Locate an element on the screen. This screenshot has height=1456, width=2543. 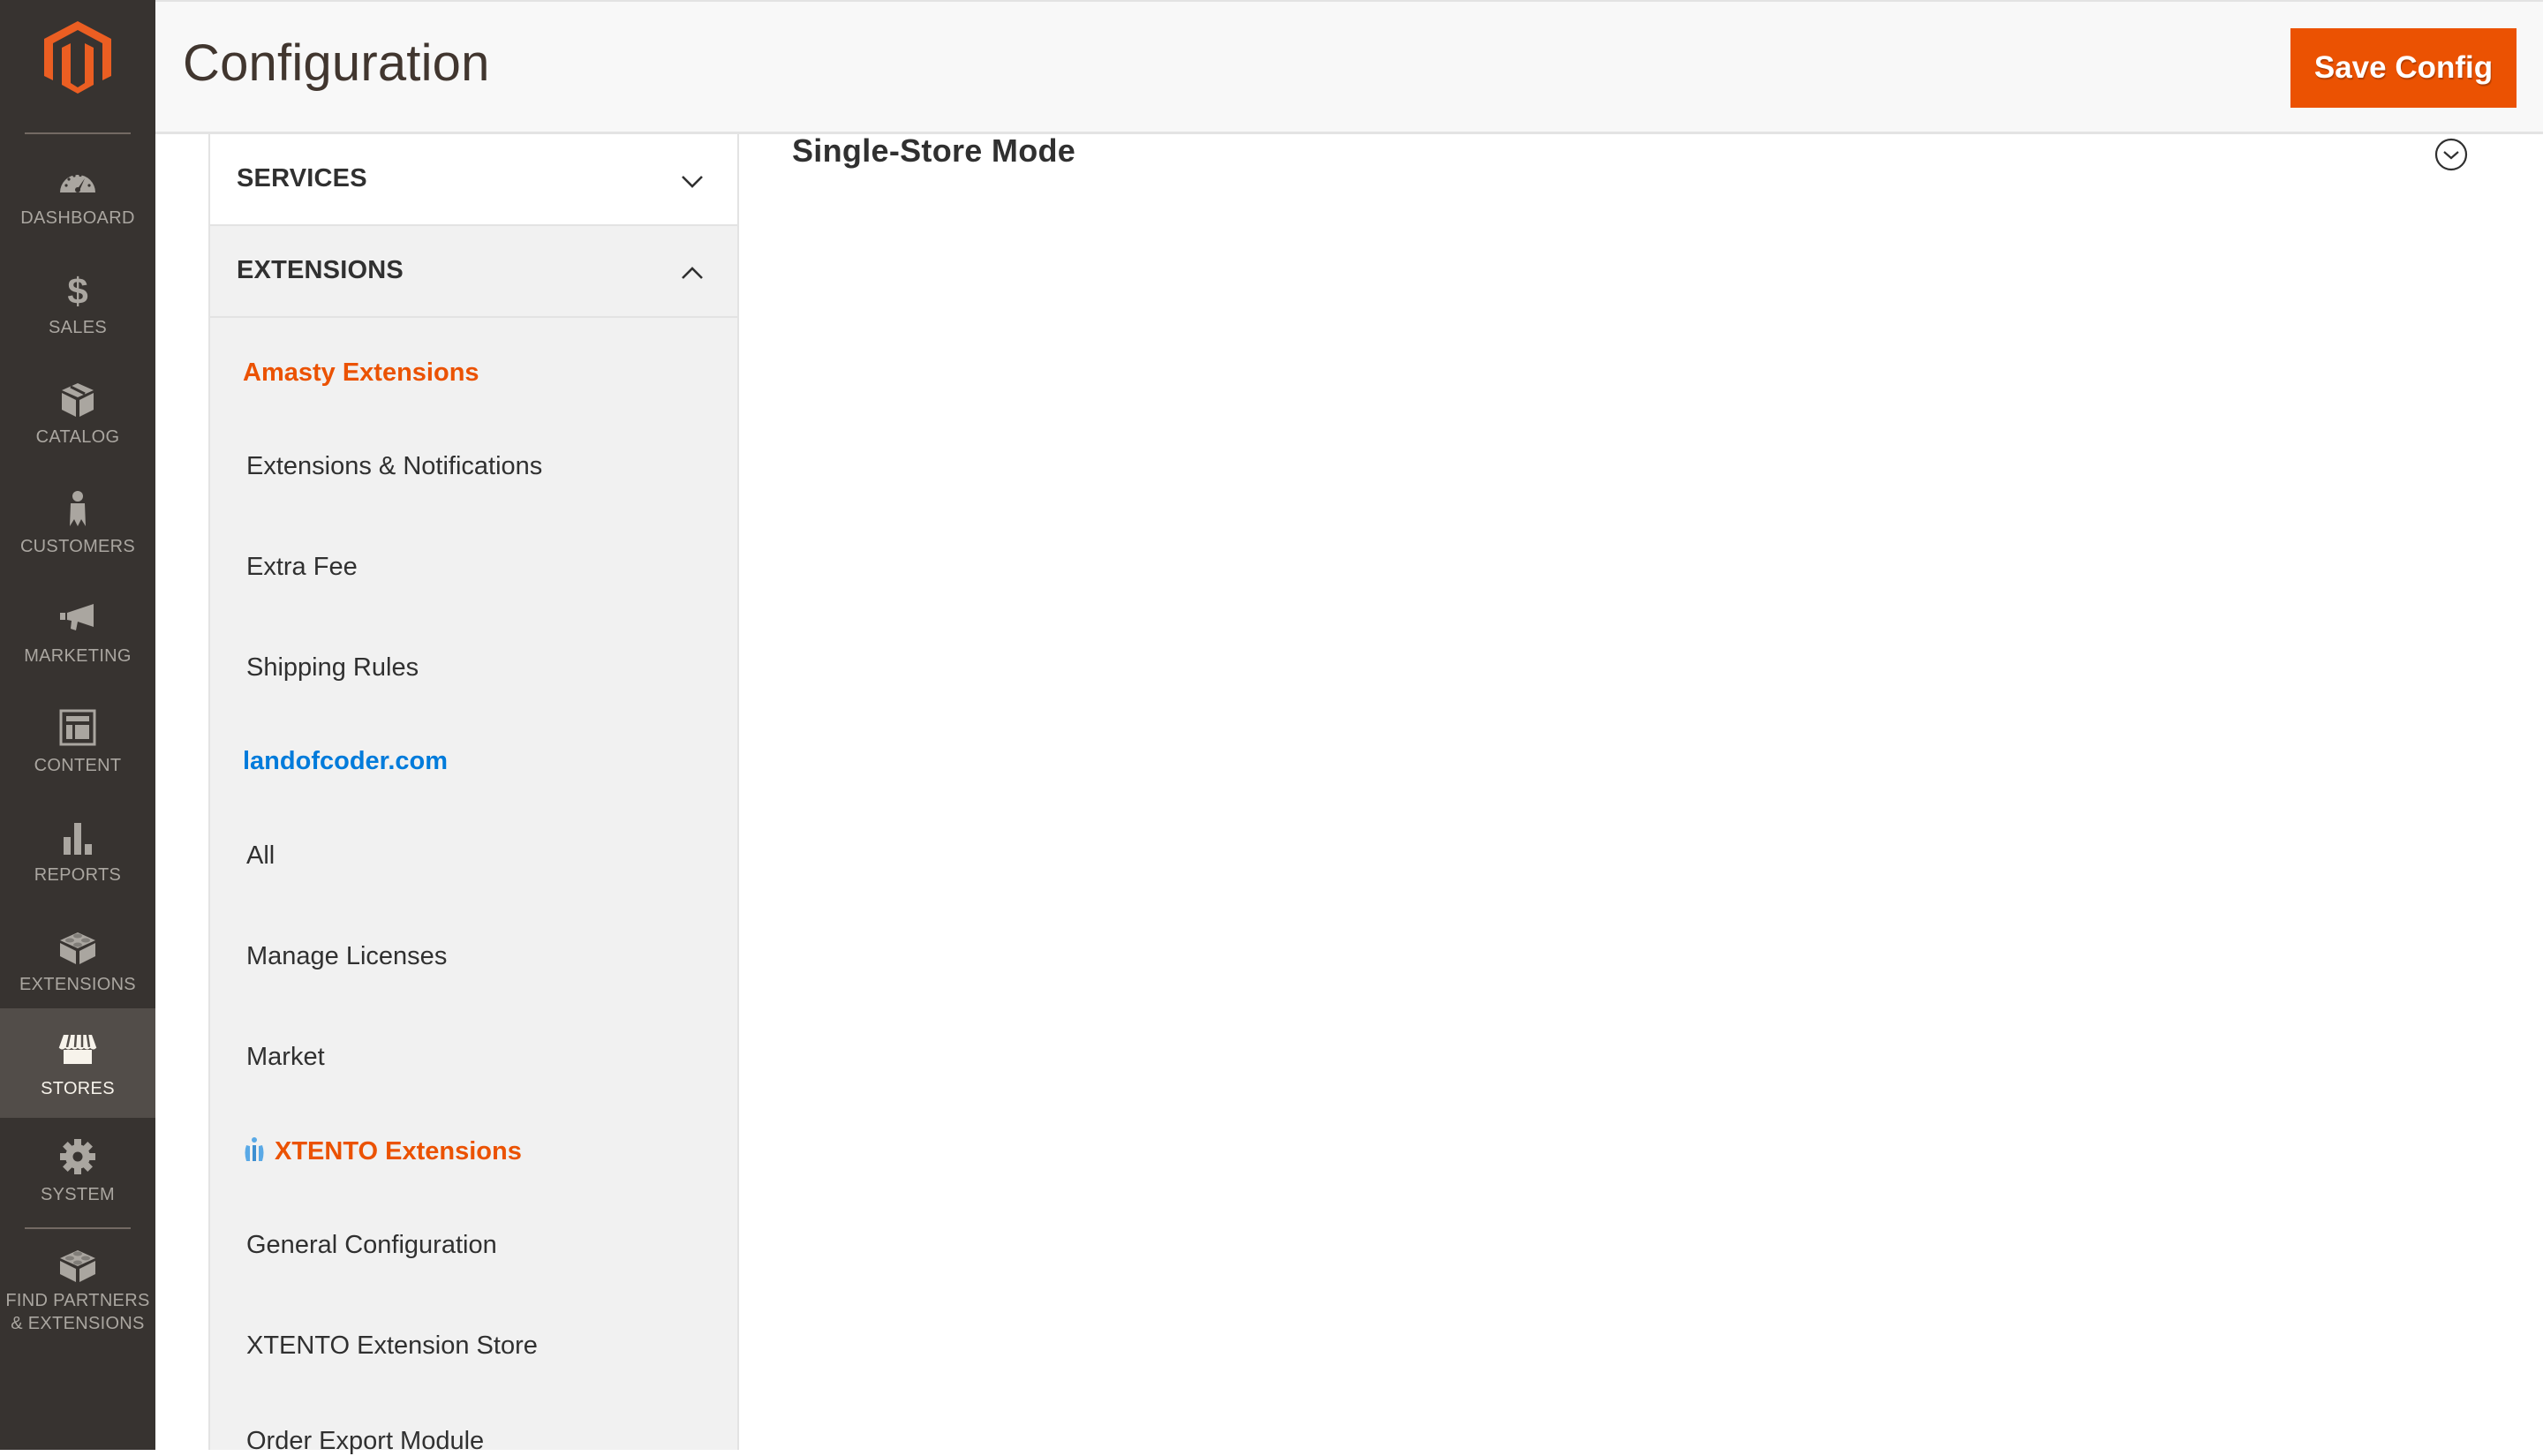
nav-customers: CUSTOMERS is located at coordinates (77, 524).